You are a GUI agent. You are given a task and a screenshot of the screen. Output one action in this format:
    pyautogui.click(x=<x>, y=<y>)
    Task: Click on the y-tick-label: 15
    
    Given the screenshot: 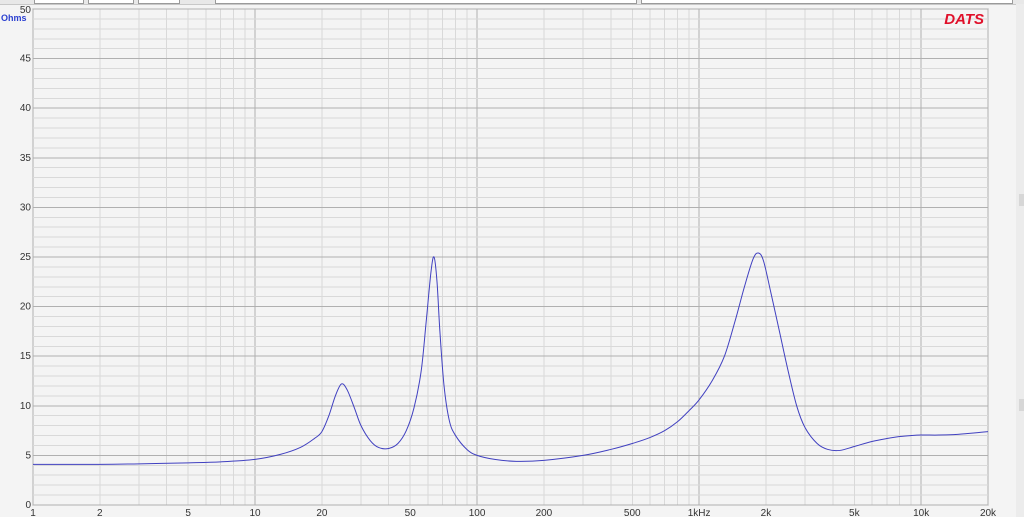 What is the action you would take?
    pyautogui.click(x=26, y=356)
    